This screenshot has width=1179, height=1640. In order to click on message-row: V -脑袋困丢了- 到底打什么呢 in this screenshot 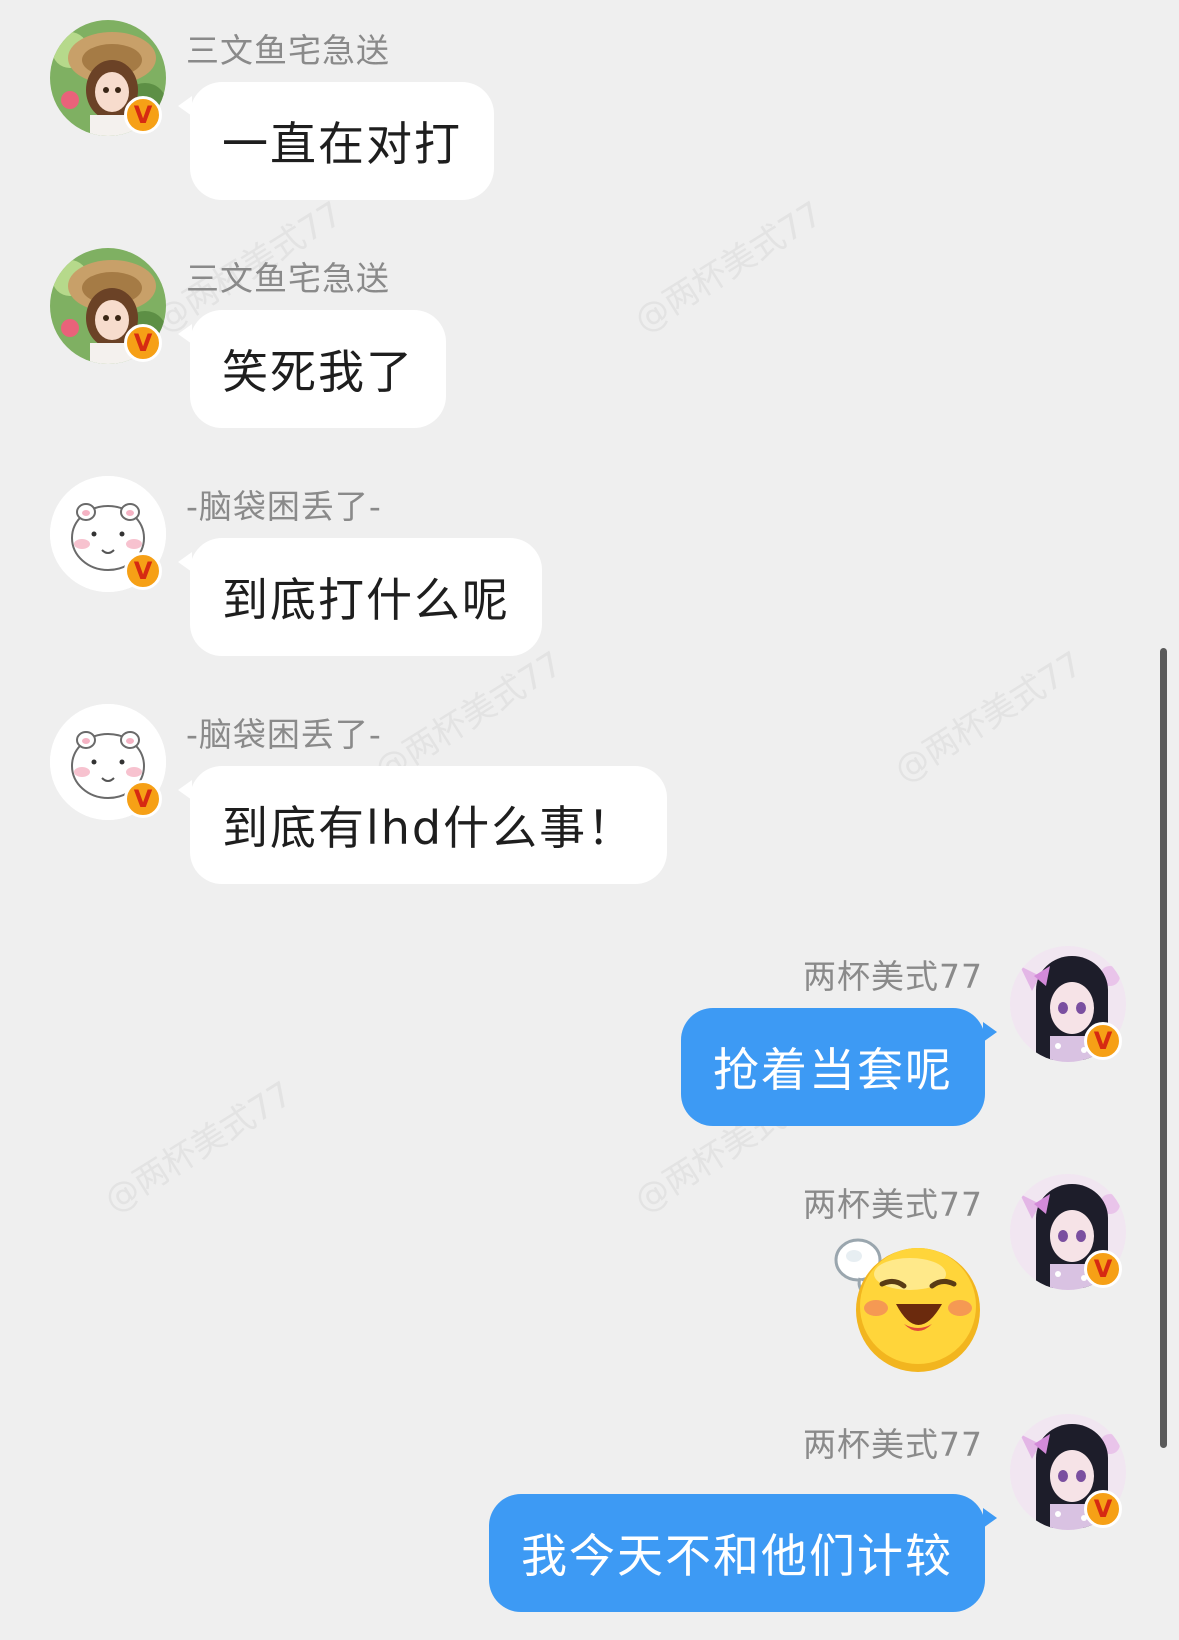, I will do `click(589, 561)`.